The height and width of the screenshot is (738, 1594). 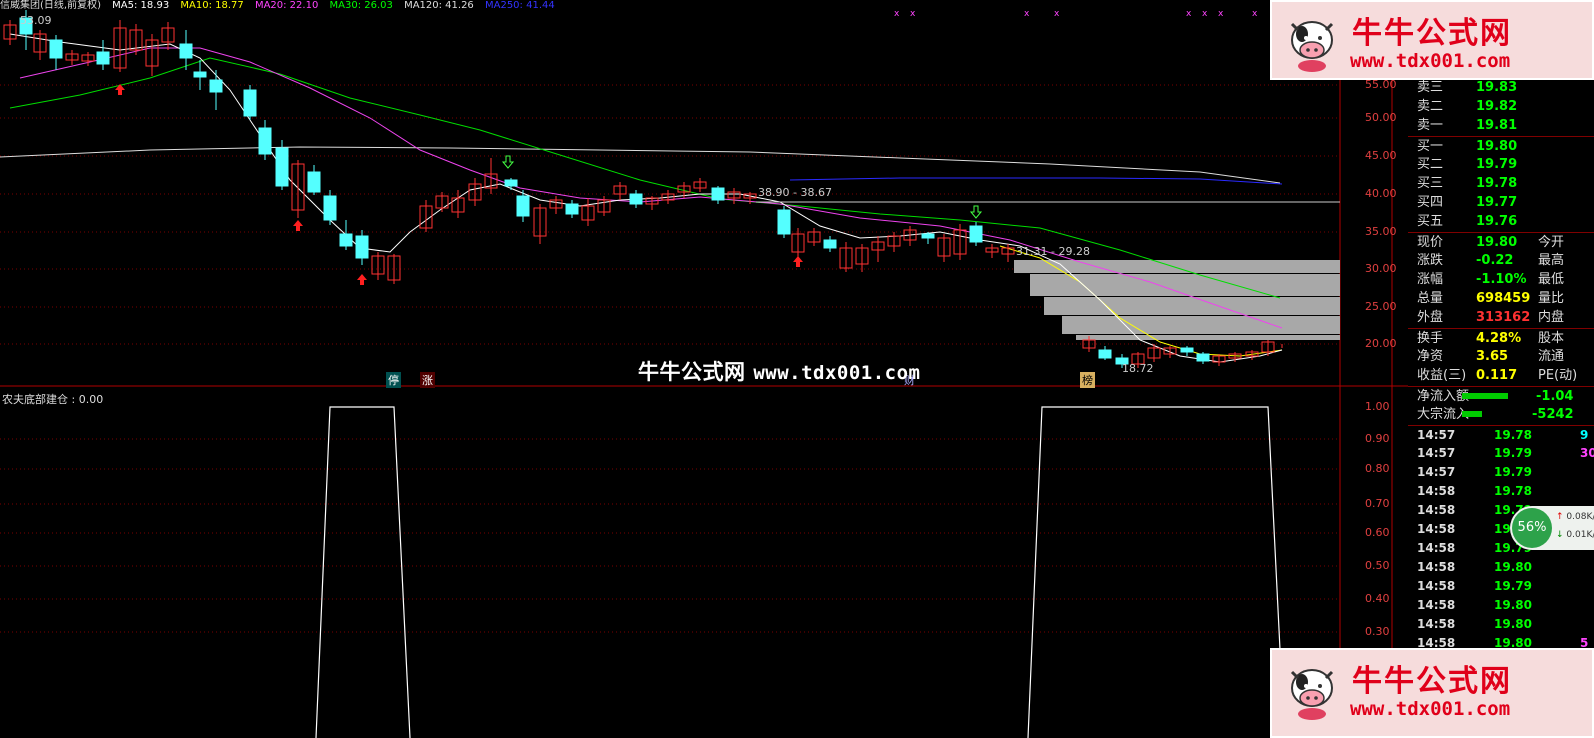 What do you see at coordinates (1138, 368) in the screenshot?
I see `low-price-label: 18.72` at bounding box center [1138, 368].